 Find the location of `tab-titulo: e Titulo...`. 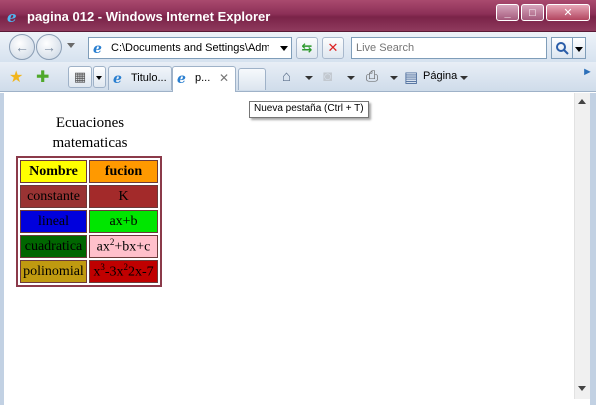

tab-titulo: e Titulo... is located at coordinates (140, 78).